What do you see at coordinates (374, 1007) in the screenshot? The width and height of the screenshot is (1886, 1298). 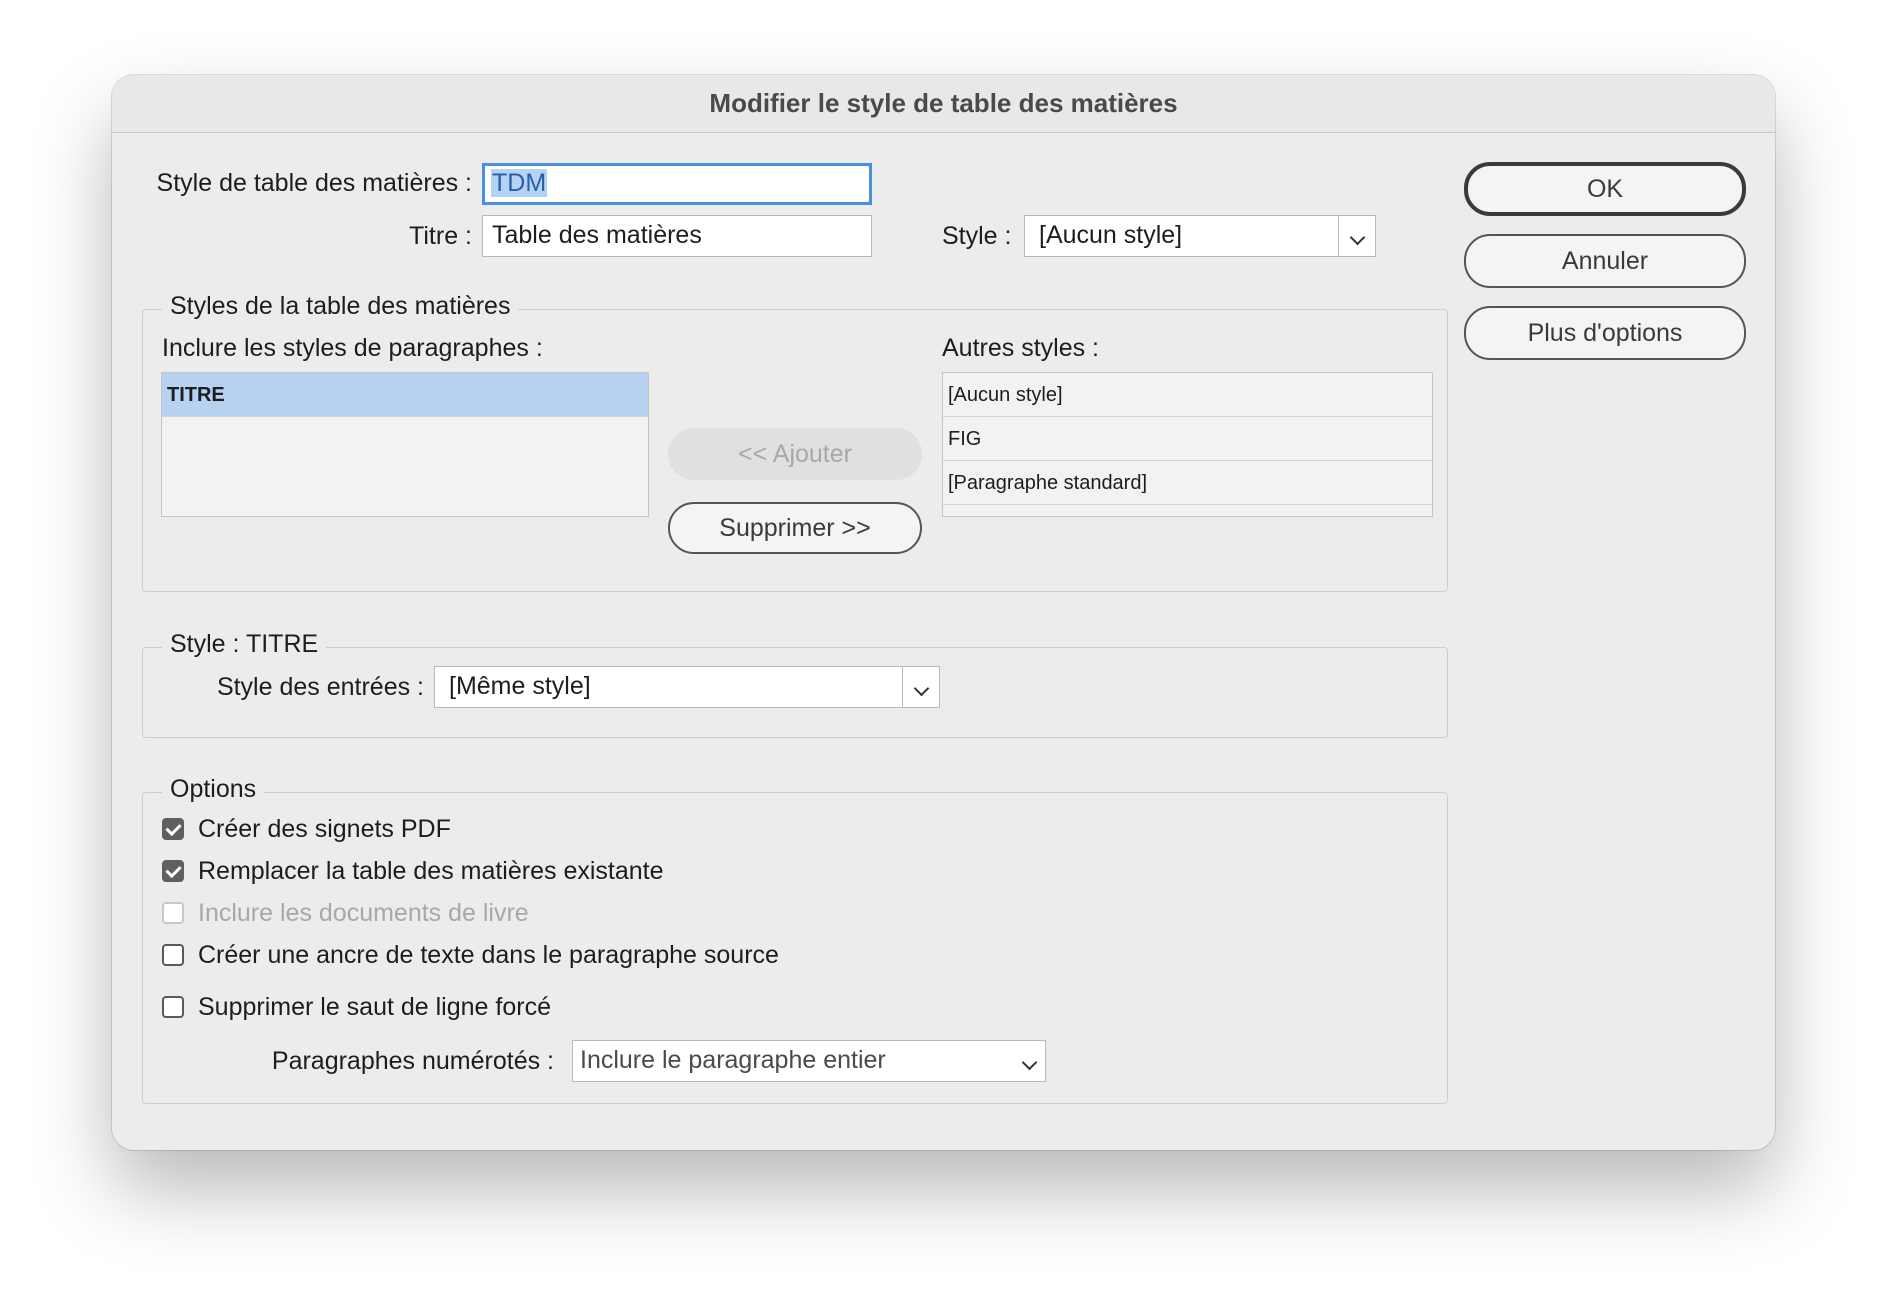 I see `checkbox-label: Supprimer le saut de ligne forcé` at bounding box center [374, 1007].